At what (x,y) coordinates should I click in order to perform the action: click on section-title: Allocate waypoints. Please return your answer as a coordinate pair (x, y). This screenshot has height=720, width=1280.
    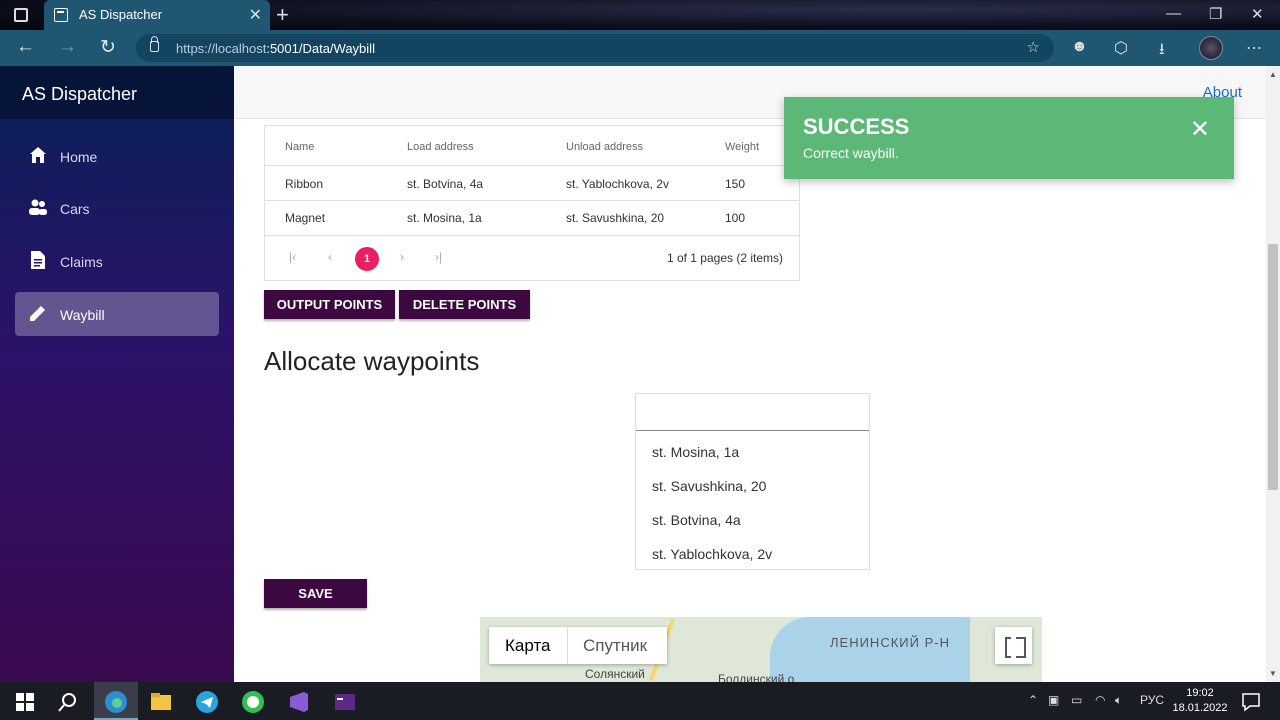
    Looking at the image, I should click on (372, 361).